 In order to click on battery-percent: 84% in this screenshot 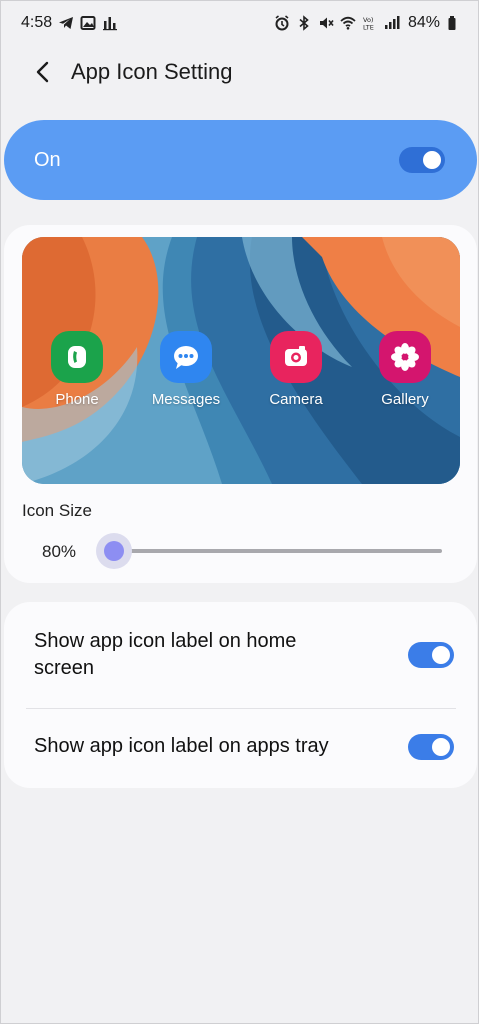, I will do `click(423, 22)`.